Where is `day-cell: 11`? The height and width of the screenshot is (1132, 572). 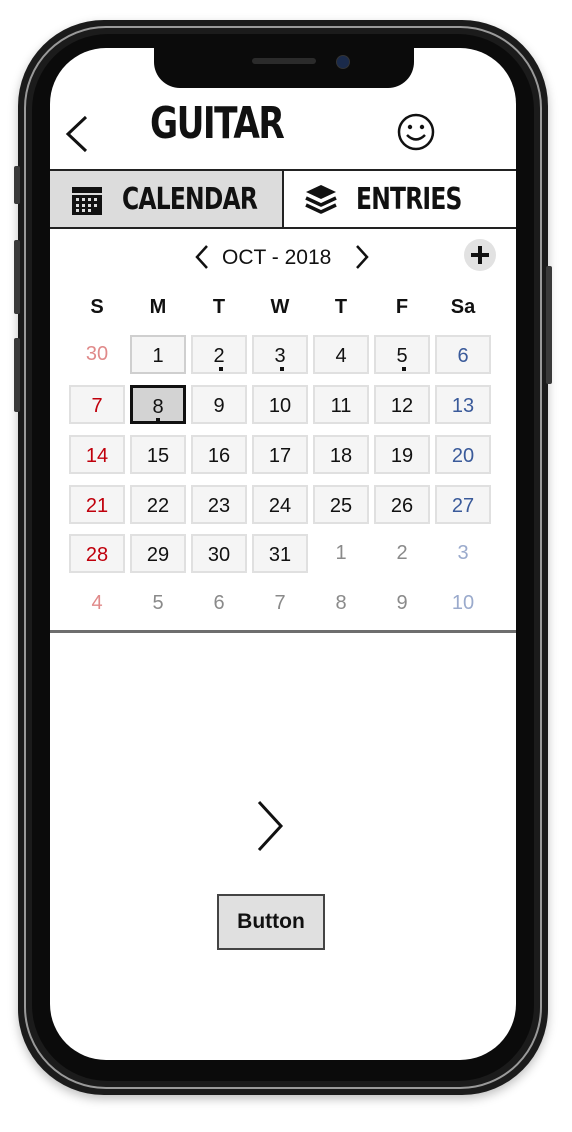
day-cell: 11 is located at coordinates (341, 404).